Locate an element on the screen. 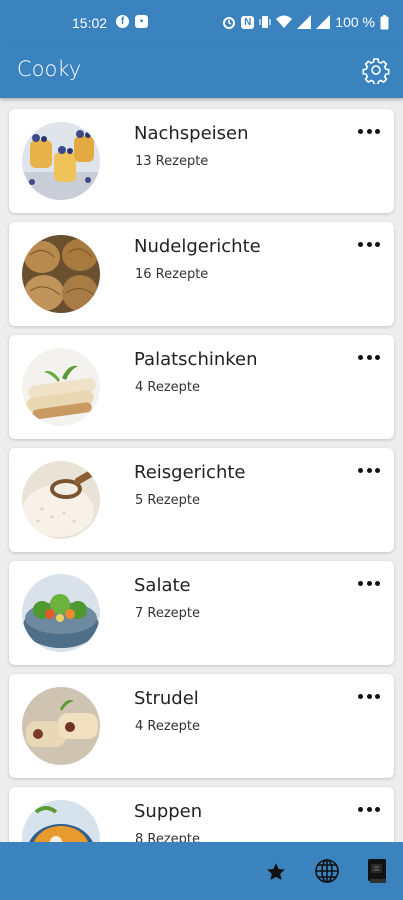 Image resolution: width=403 pixels, height=900 pixels. category-count: 7 Rezepte is located at coordinates (168, 613).